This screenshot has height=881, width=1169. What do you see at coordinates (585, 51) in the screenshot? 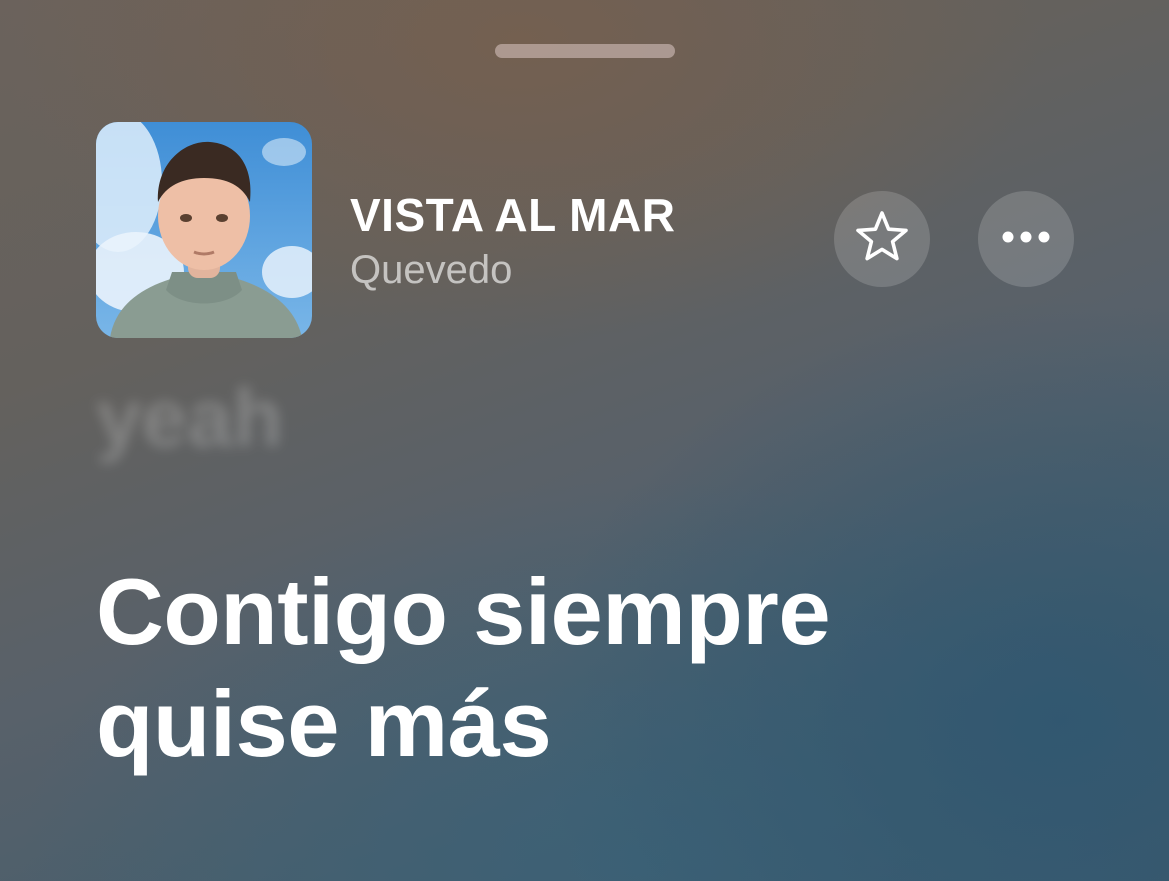
I see `grabber-handle-icon` at bounding box center [585, 51].